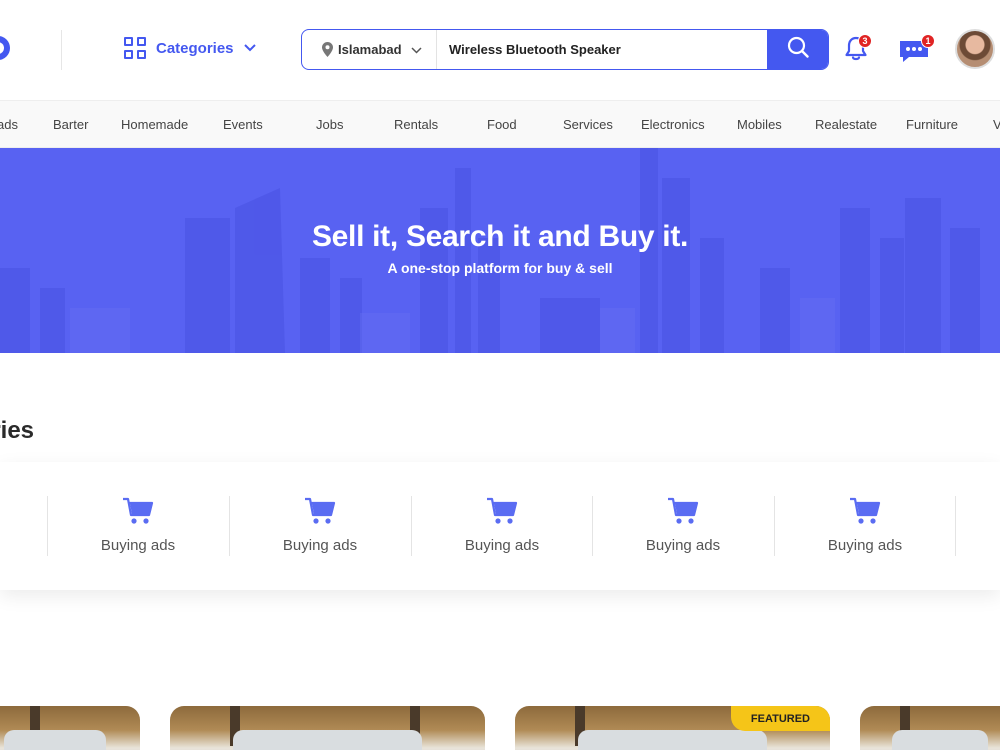  What do you see at coordinates (195, 48) in the screenshot?
I see `categories-label: Categories` at bounding box center [195, 48].